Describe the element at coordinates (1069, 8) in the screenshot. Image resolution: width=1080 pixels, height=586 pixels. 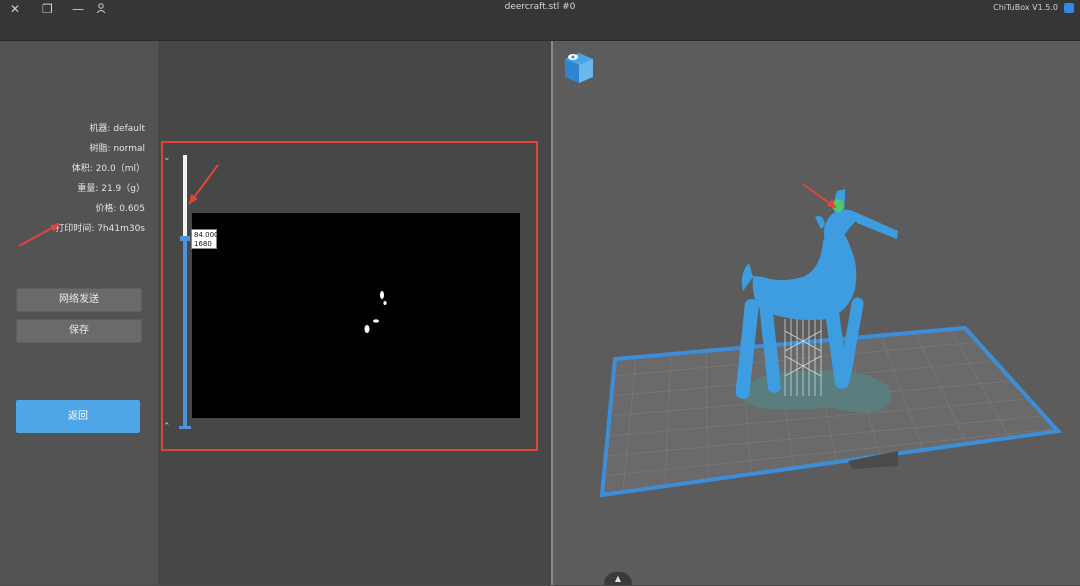
I see `app-logo-icon` at that location.